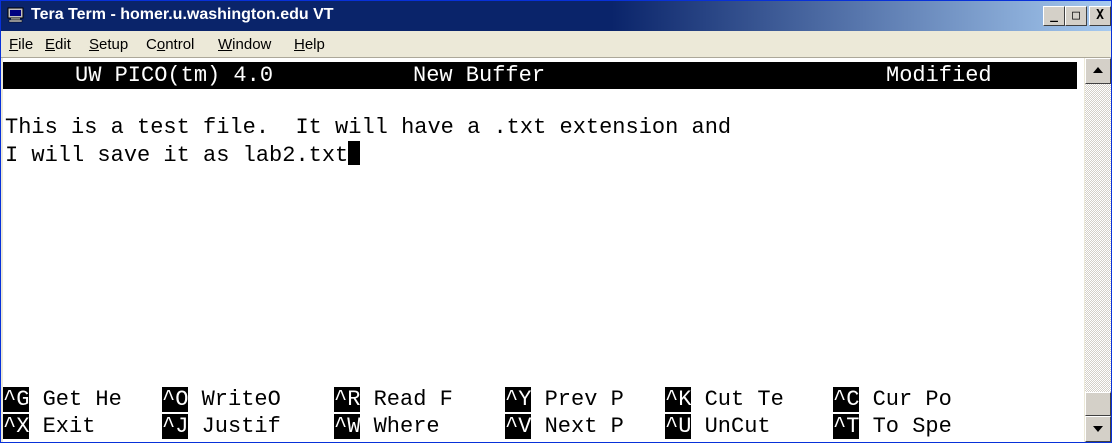 Image resolution: width=1112 pixels, height=443 pixels. Describe the element at coordinates (309, 44) in the screenshot. I see `menu-help: Help` at that location.